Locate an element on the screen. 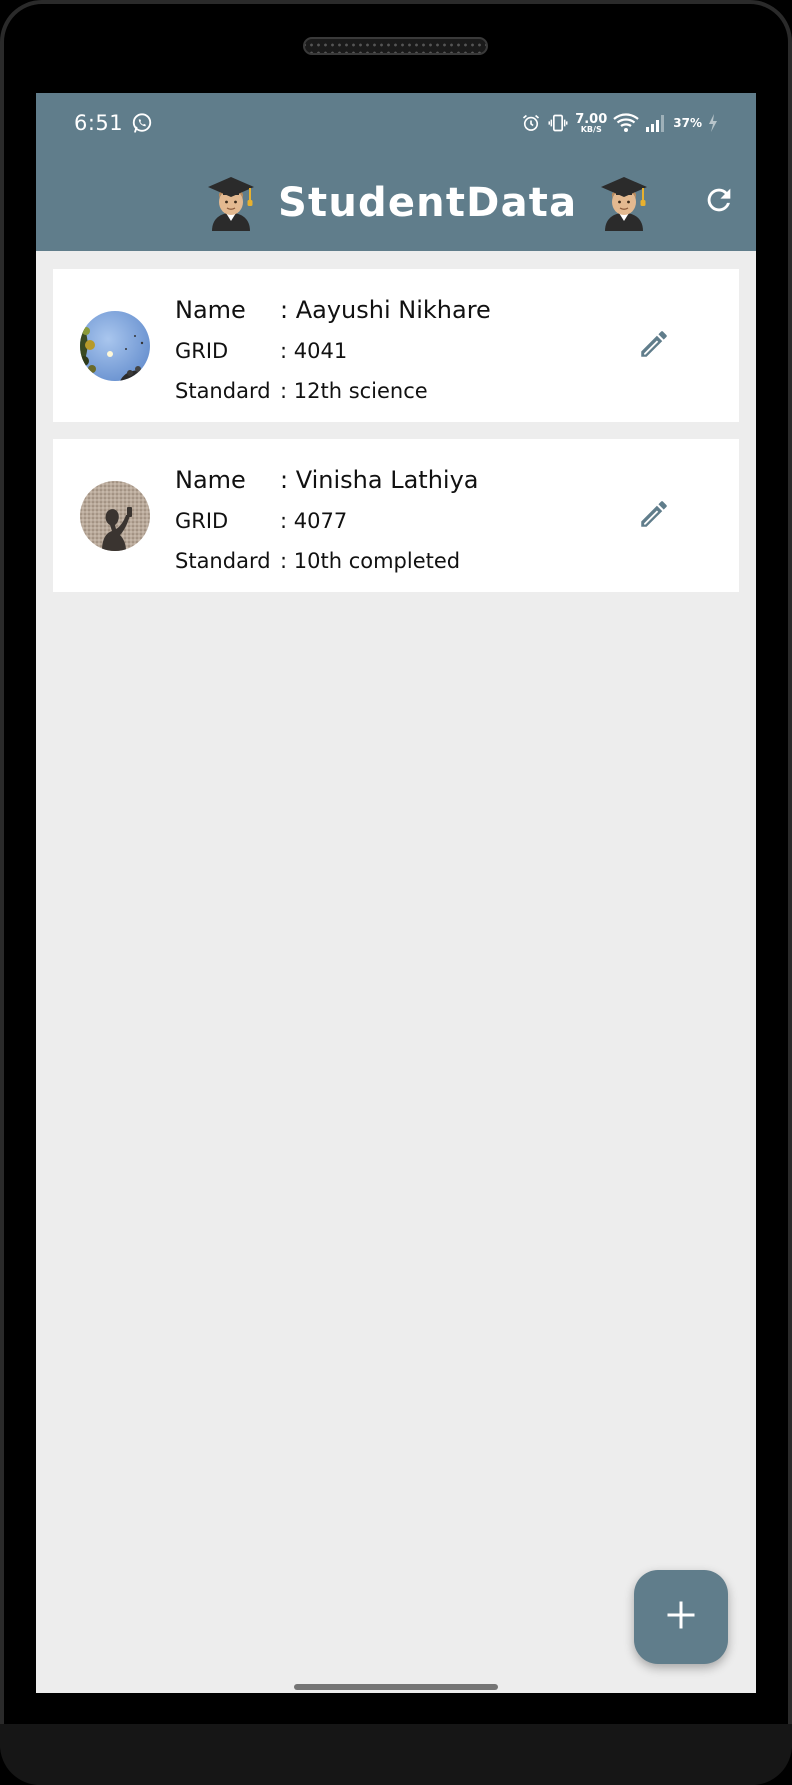  net-speed: 7.00 KB/S is located at coordinates (591, 123).